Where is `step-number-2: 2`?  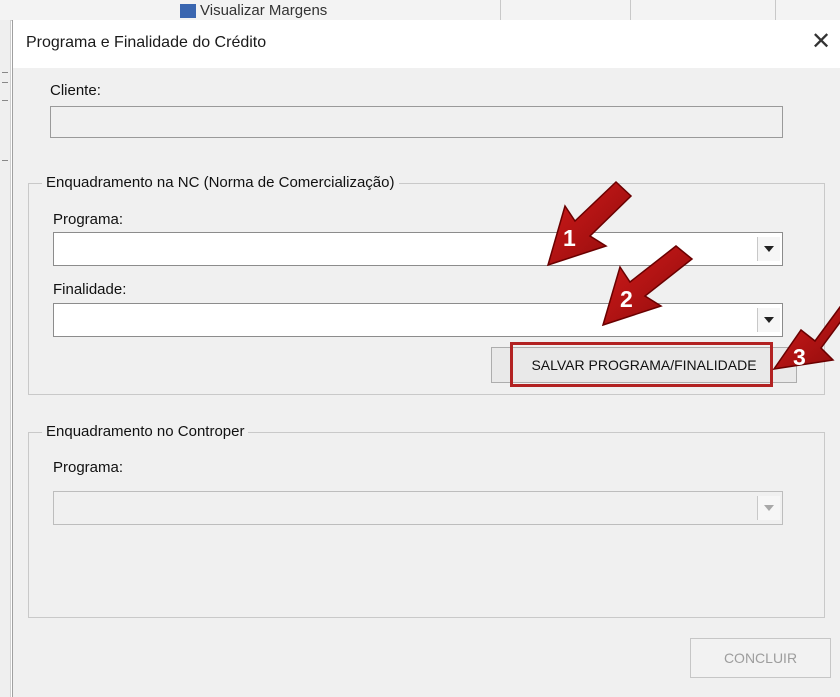
step-number-2: 2 is located at coordinates (626, 299).